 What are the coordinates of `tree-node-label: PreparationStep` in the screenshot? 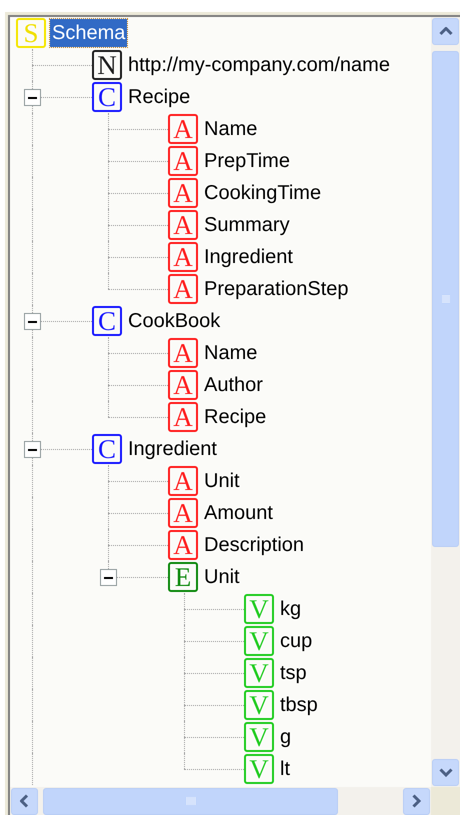 It's located at (276, 289).